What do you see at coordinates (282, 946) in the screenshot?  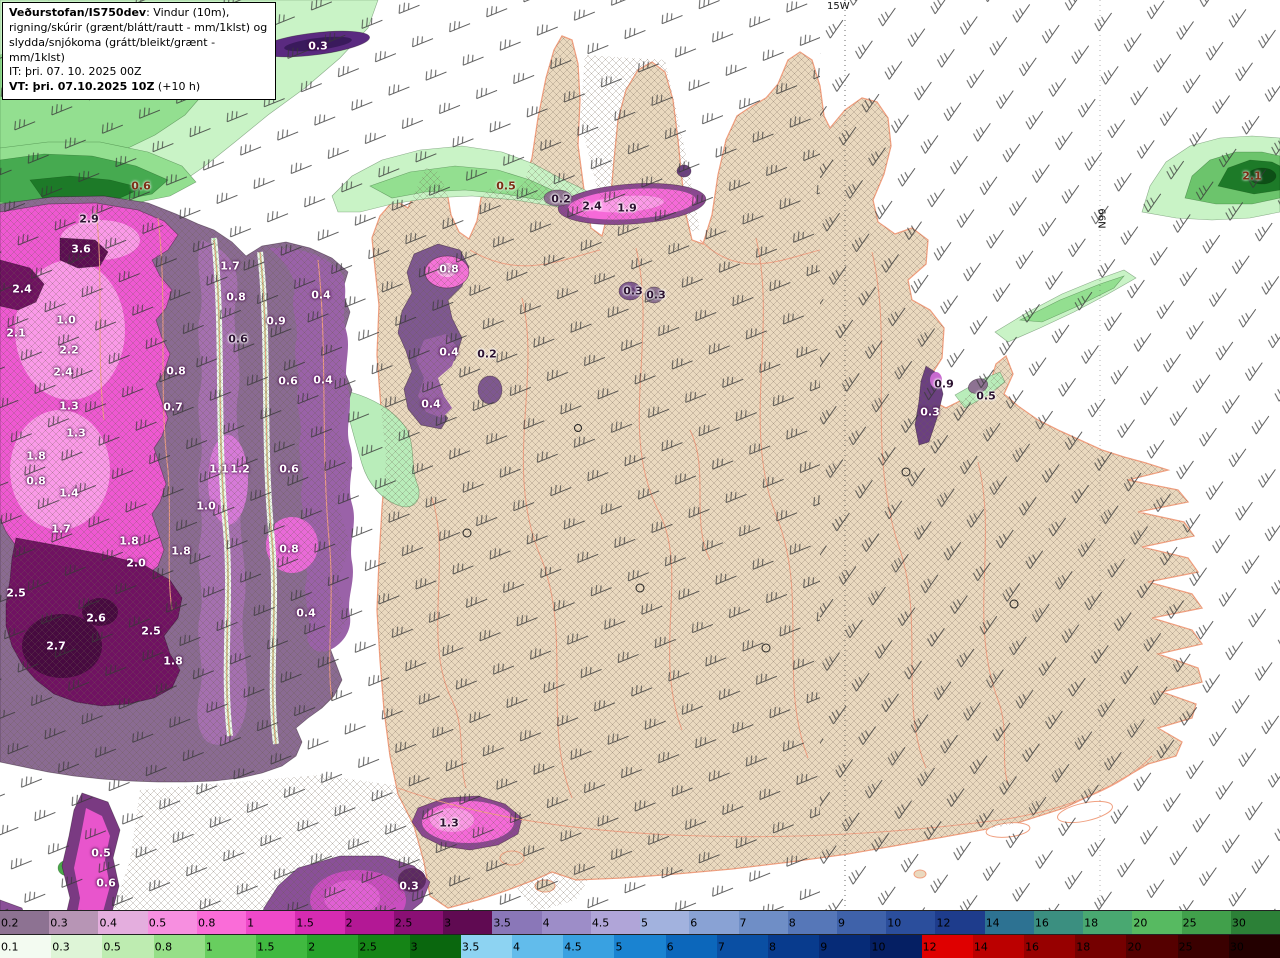 I see `colorbar-segment: 1.5` at bounding box center [282, 946].